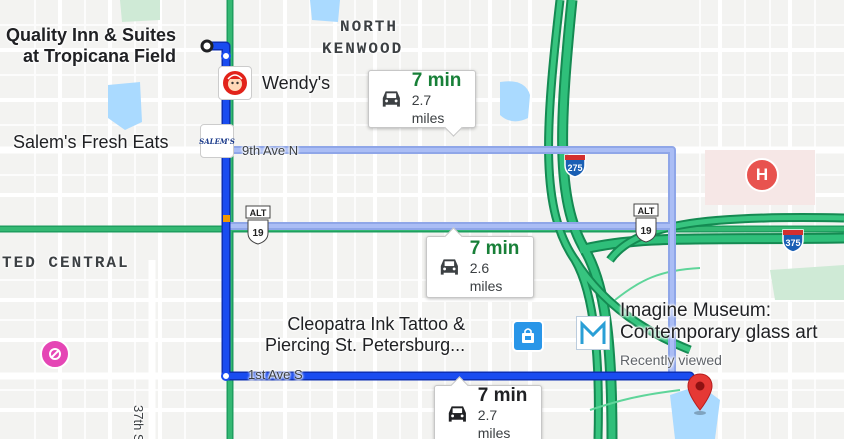 Image resolution: width=844 pixels, height=439 pixels. Describe the element at coordinates (436, 80) in the screenshot. I see `route-1-time: 7 min` at that location.